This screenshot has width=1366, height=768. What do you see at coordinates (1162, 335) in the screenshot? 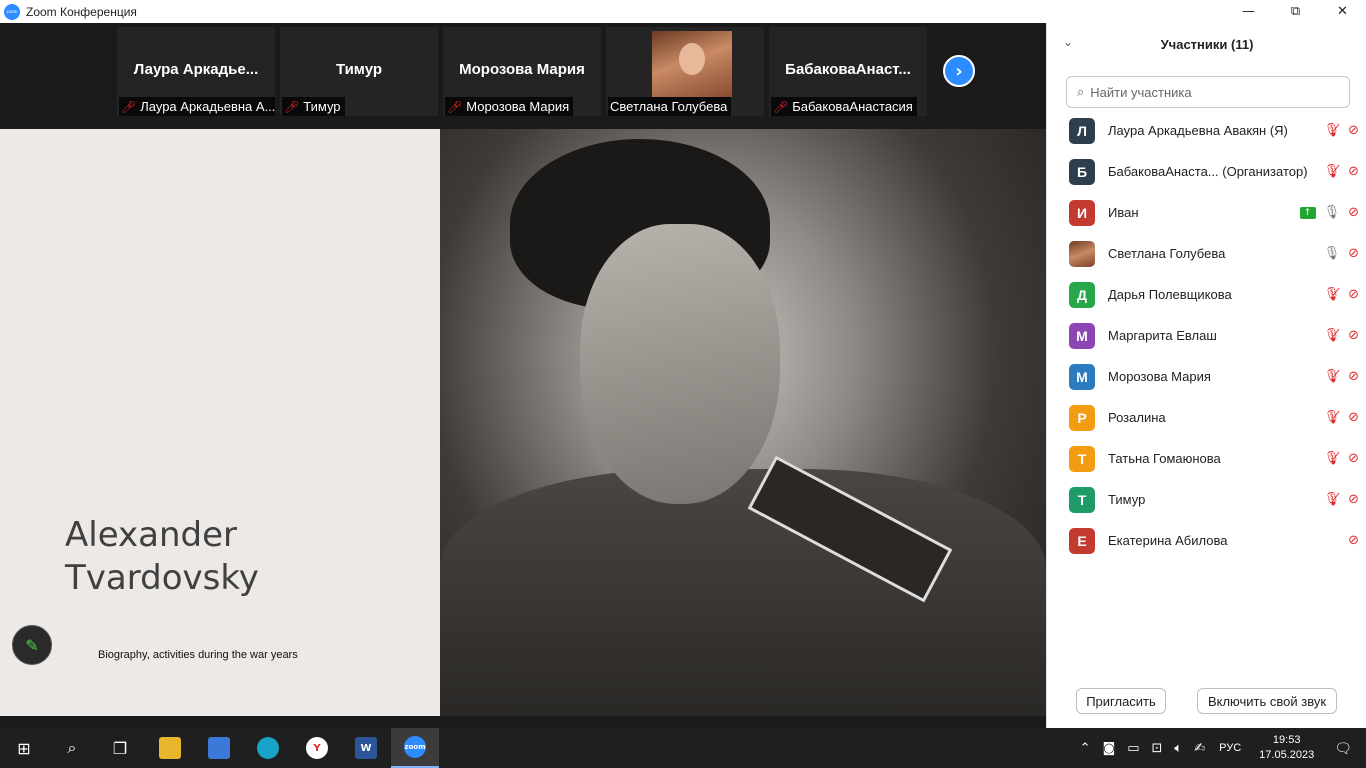
I see `participant-name: Маргарита Евлаш` at bounding box center [1162, 335].